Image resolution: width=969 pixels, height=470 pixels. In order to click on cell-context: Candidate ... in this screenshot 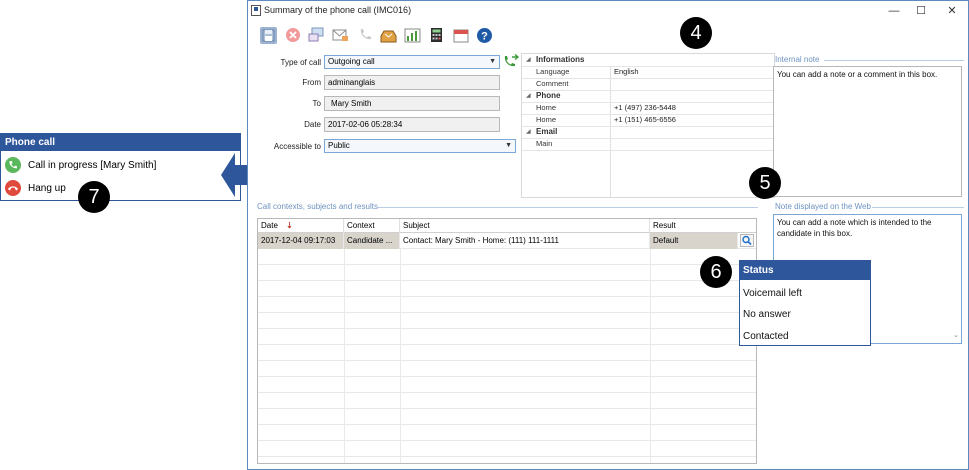, I will do `click(372, 241)`.